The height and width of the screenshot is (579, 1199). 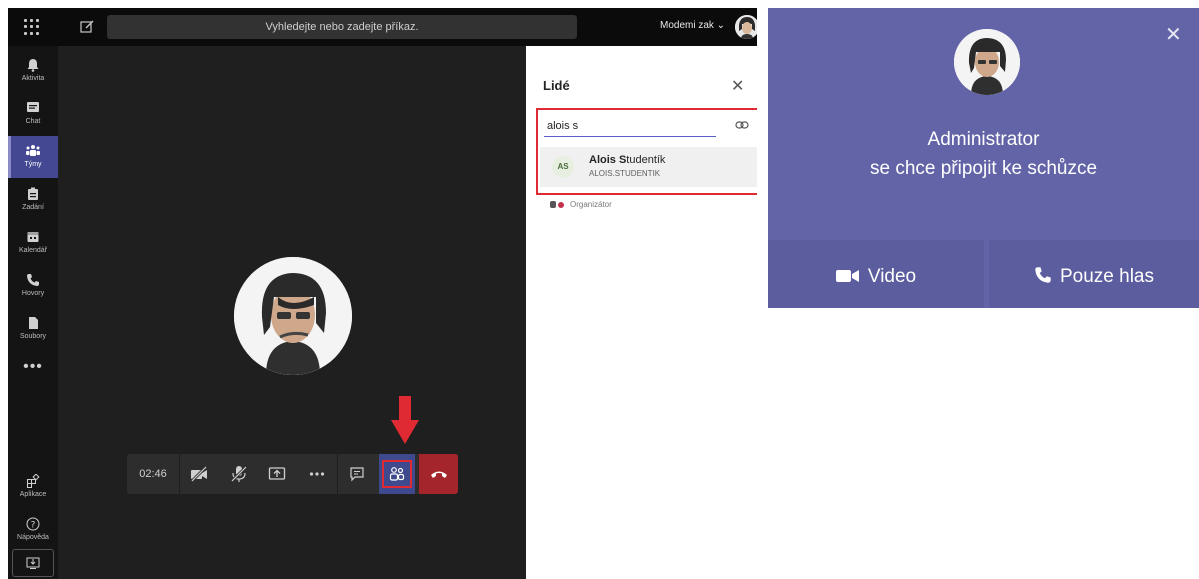 I want to click on download-app-button, so click(x=33, y=563).